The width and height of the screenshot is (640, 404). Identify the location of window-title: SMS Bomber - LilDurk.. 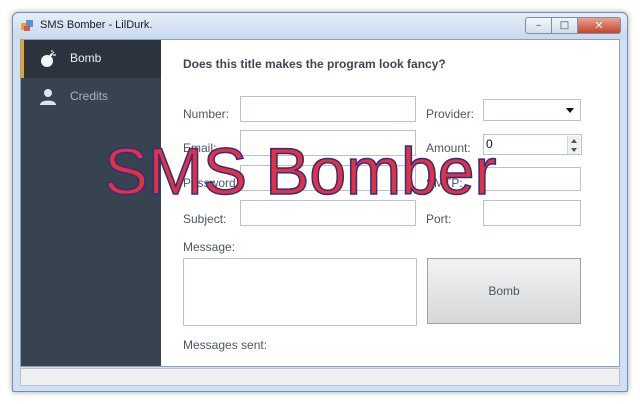
(96, 25).